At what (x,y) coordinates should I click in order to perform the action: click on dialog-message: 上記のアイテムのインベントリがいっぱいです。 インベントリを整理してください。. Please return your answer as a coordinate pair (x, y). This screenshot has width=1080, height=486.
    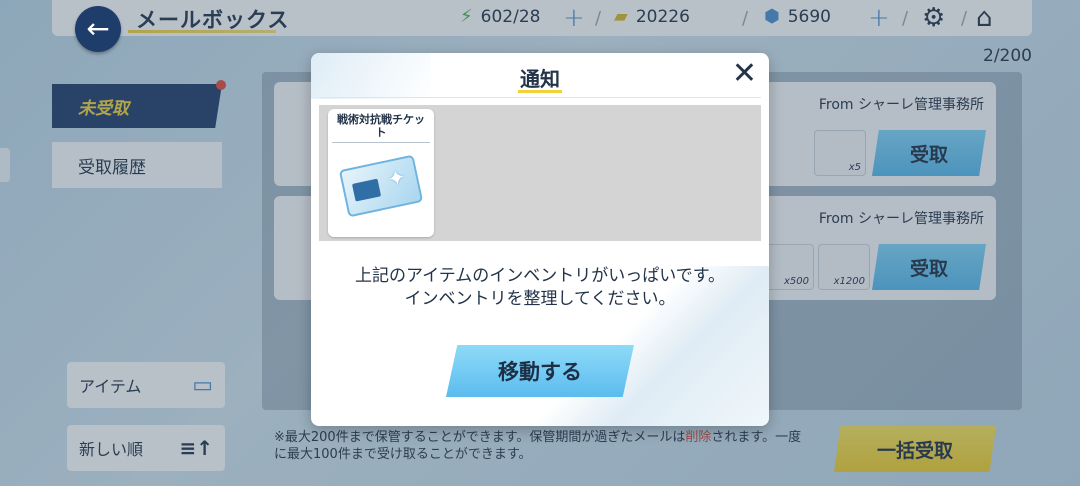
    Looking at the image, I should click on (540, 288).